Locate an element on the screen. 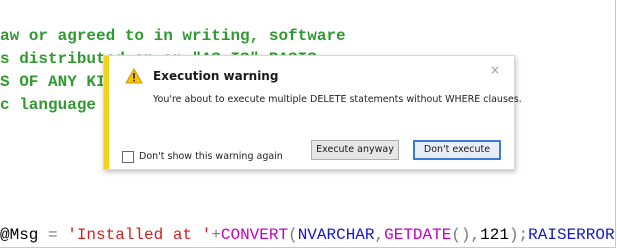  sql-punctuation: ); is located at coordinates (518, 235).